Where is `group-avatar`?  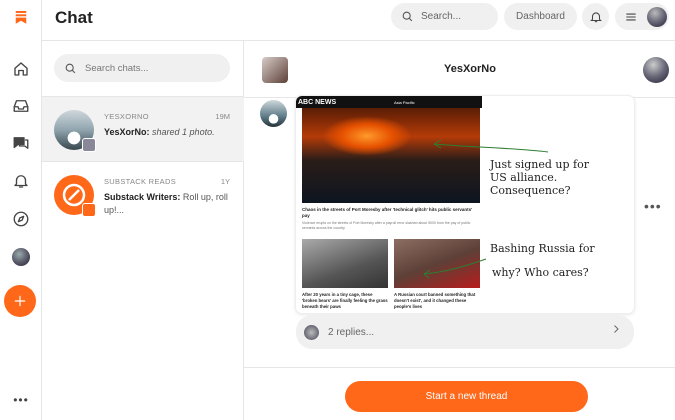 group-avatar is located at coordinates (275, 70).